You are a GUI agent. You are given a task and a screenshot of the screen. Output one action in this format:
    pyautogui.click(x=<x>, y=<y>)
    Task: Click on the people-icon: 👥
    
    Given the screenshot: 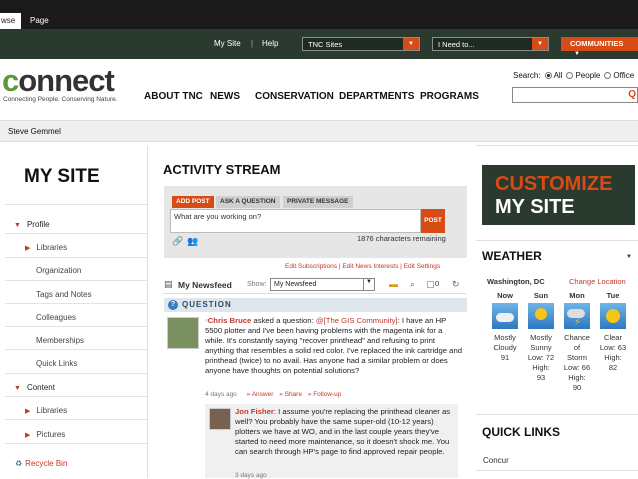 What is the action you would take?
    pyautogui.click(x=192, y=241)
    